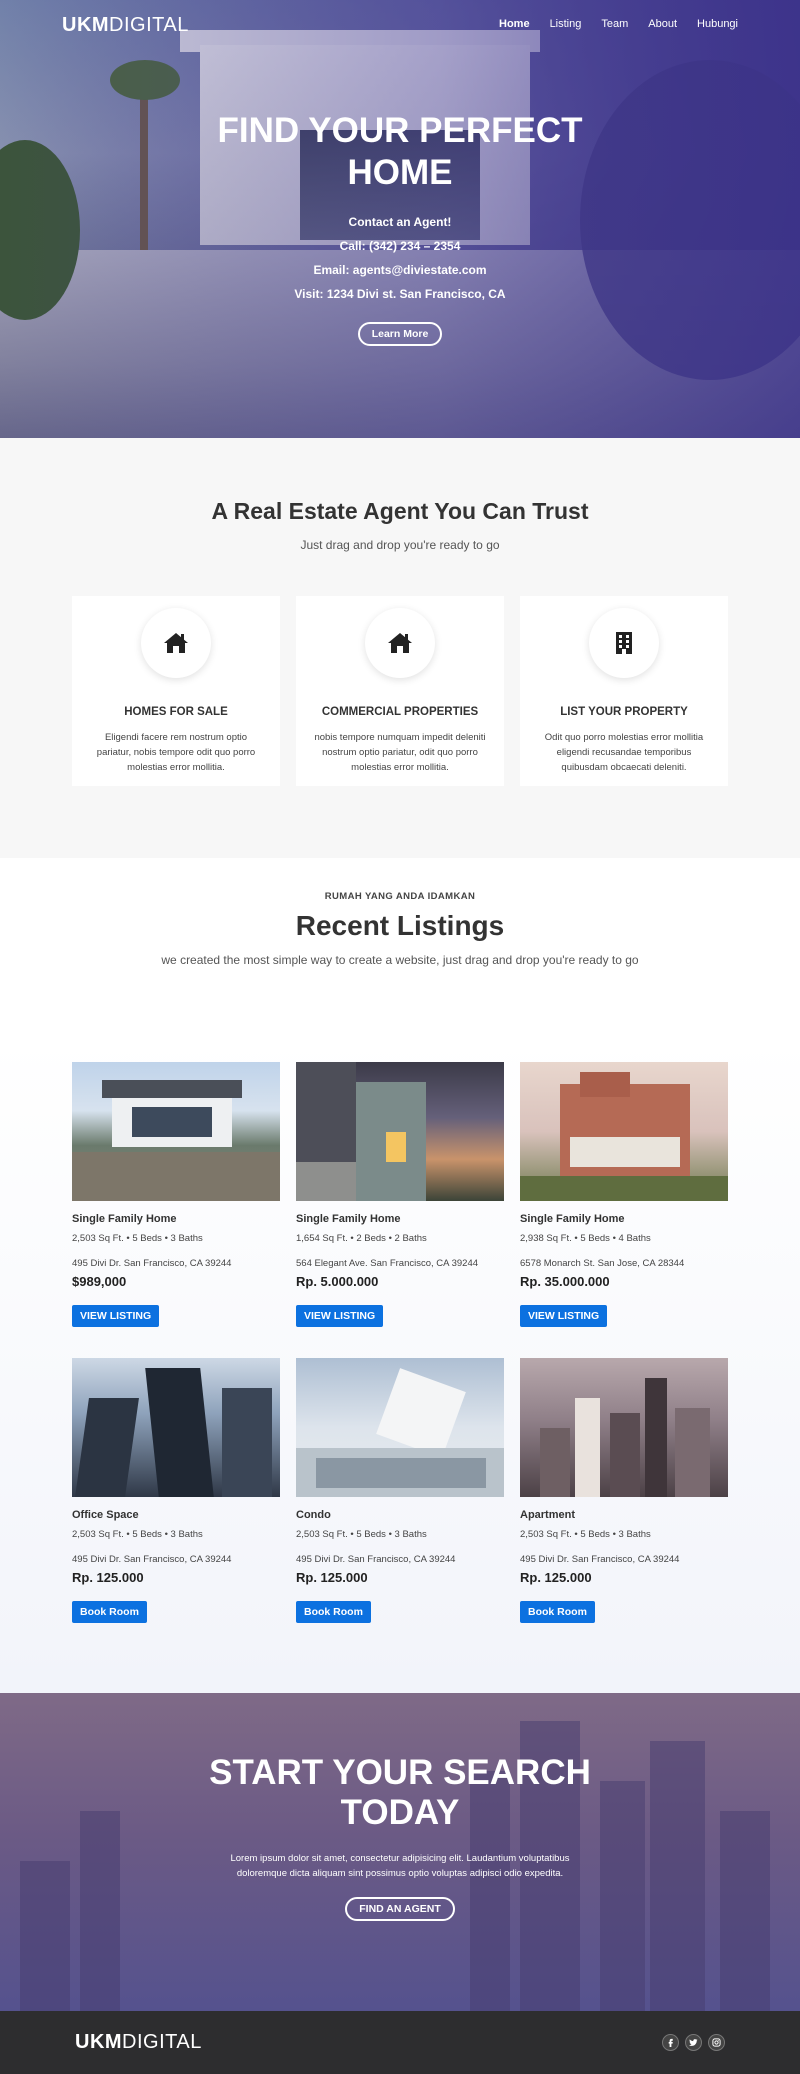  I want to click on listing-meta: 1,654 Sq Ft. • 2 Beds • 2 Baths, so click(361, 1238).